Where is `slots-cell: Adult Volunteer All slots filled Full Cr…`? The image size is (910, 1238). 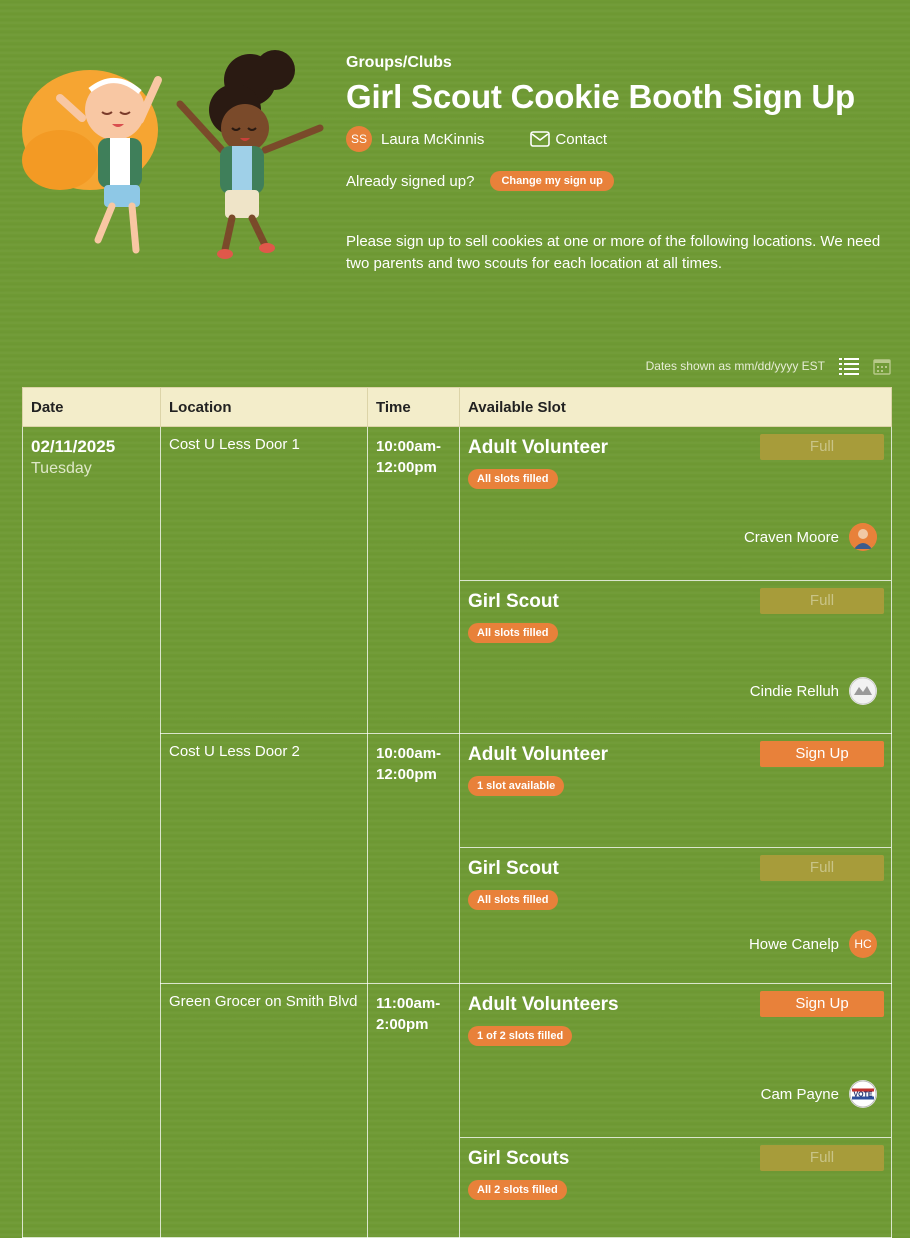
slots-cell: Adult Volunteer All slots filled Full Cr… is located at coordinates (675, 580).